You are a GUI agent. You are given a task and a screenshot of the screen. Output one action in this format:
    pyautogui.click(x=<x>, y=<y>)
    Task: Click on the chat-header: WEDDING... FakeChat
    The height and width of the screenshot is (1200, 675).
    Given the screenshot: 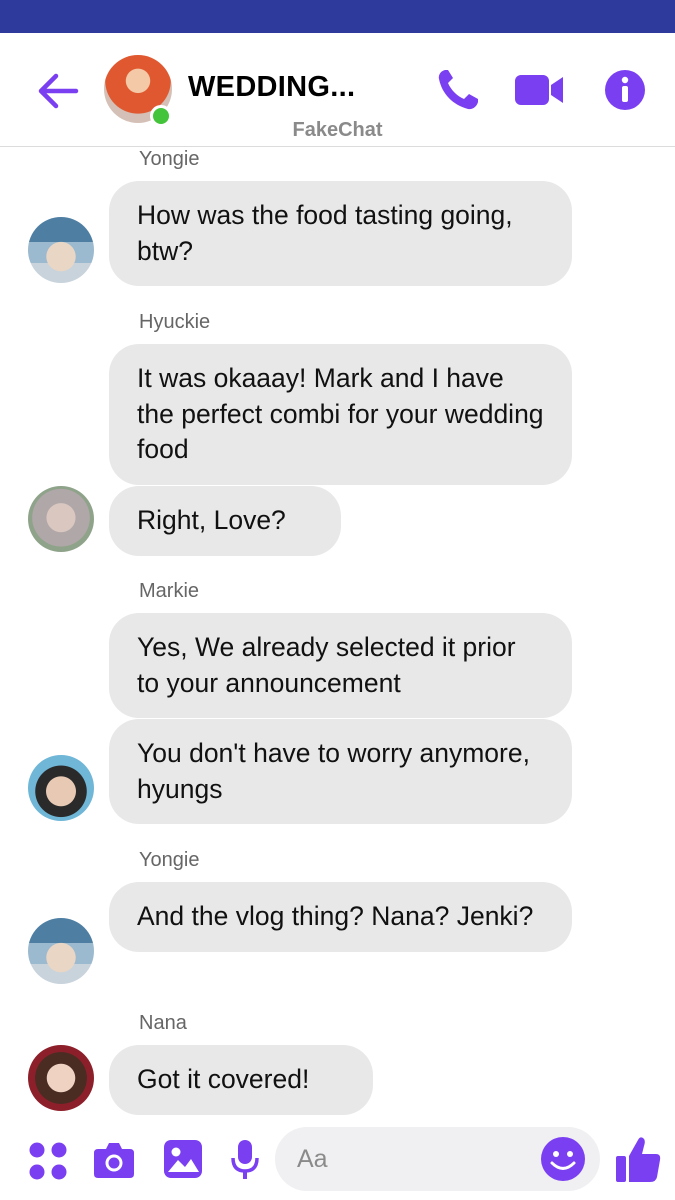 What is the action you would take?
    pyautogui.click(x=337, y=90)
    